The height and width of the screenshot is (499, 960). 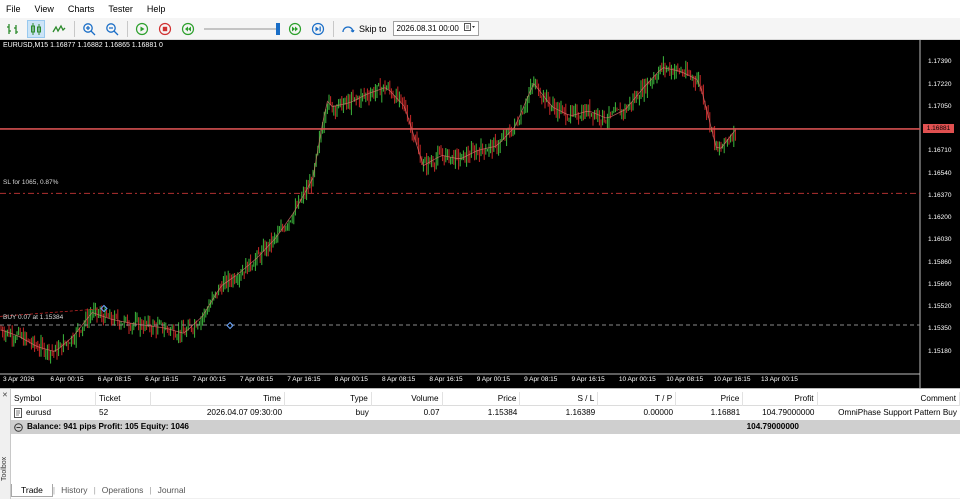 I want to click on cell-volume: 0.07, so click(x=431, y=412).